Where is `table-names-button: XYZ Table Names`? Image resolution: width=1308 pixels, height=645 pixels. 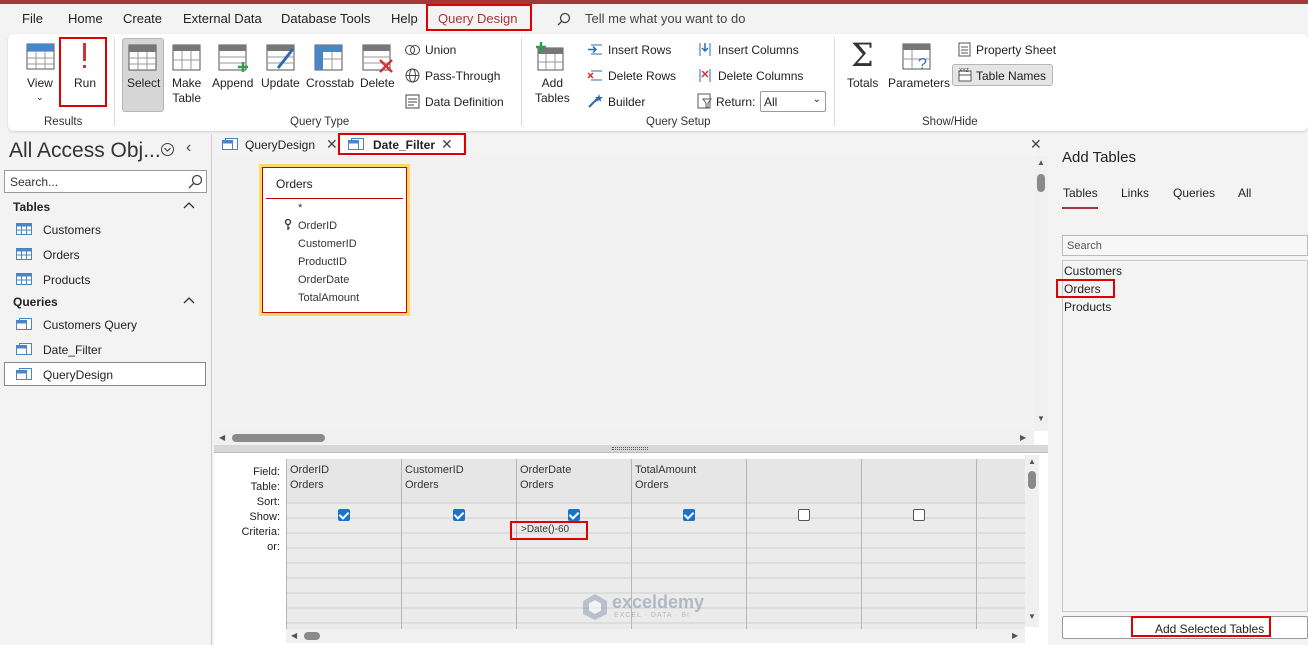 table-names-button: XYZ Table Names is located at coordinates (1002, 75).